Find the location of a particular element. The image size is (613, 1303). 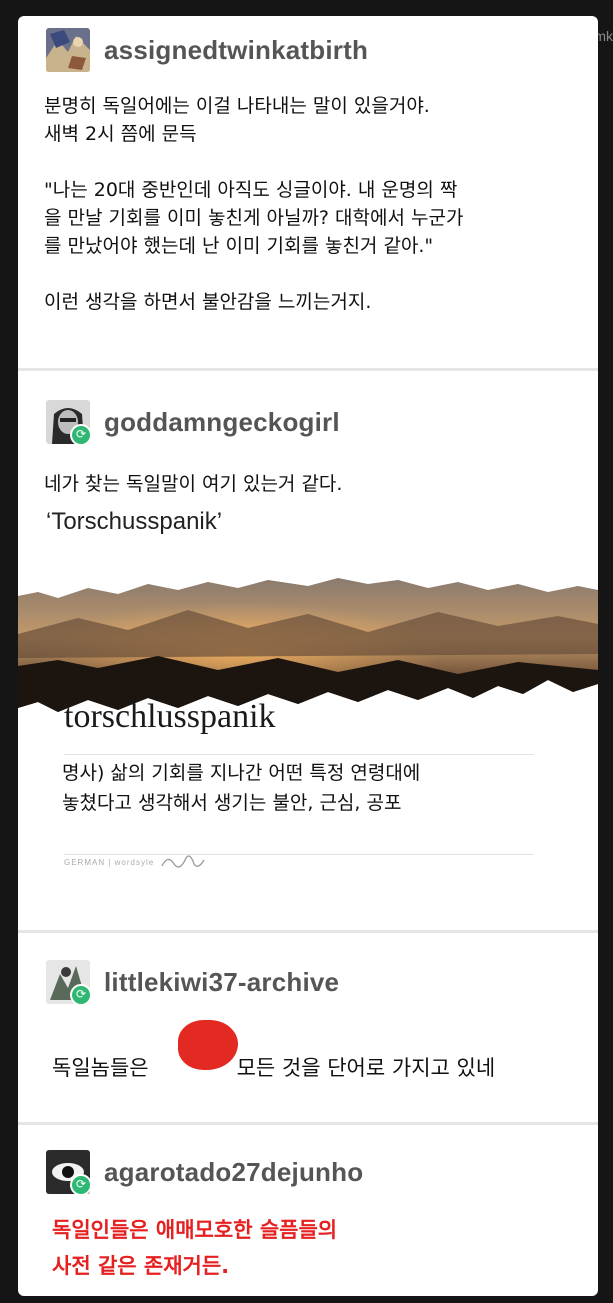

post-header-1: assignedtwinkatbirth is located at coordinates (207, 50).